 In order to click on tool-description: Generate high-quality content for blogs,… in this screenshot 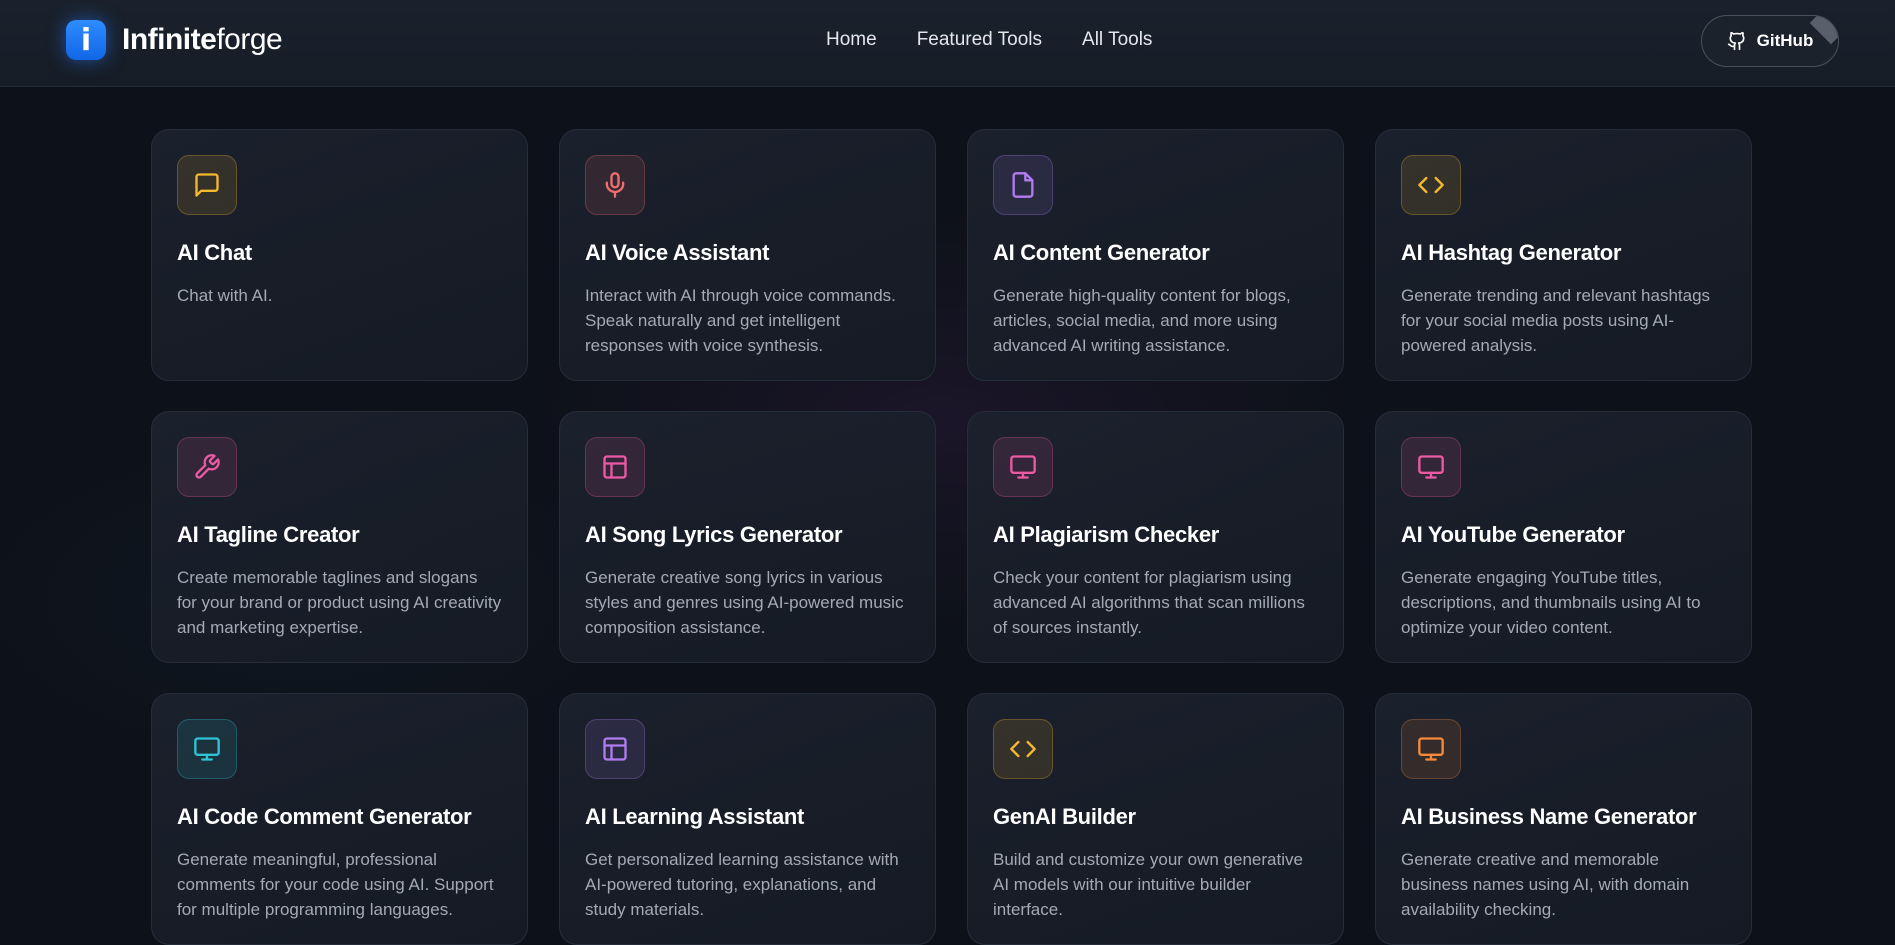, I will do `click(1142, 320)`.